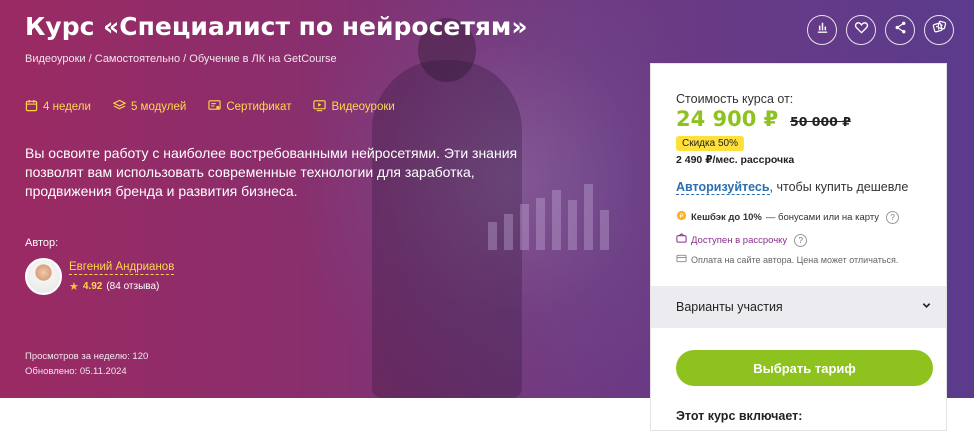  I want to click on compare-chart-icon, so click(822, 30).